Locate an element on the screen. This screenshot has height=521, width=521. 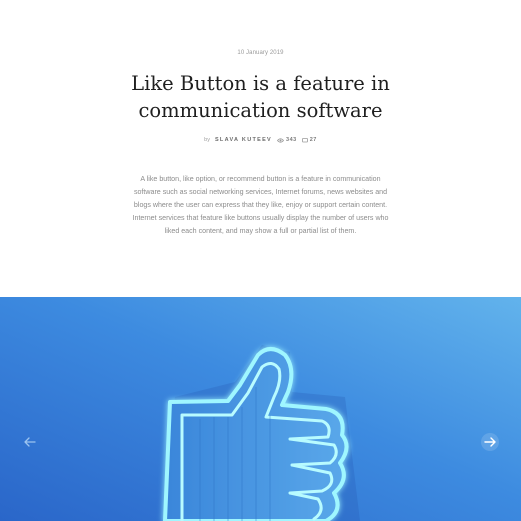
views-count: 343 is located at coordinates (287, 140).